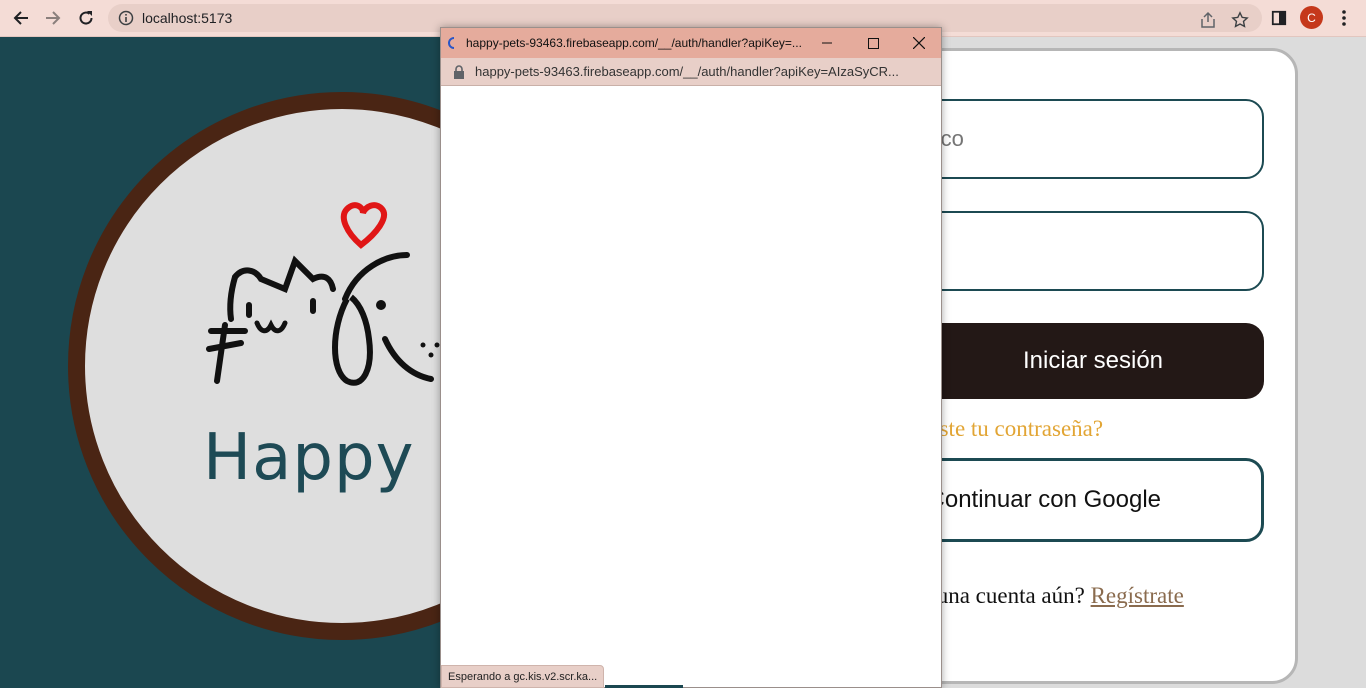 The height and width of the screenshot is (688, 1366). What do you see at coordinates (1137, 595) in the screenshot?
I see `signup-link: Regístrate` at bounding box center [1137, 595].